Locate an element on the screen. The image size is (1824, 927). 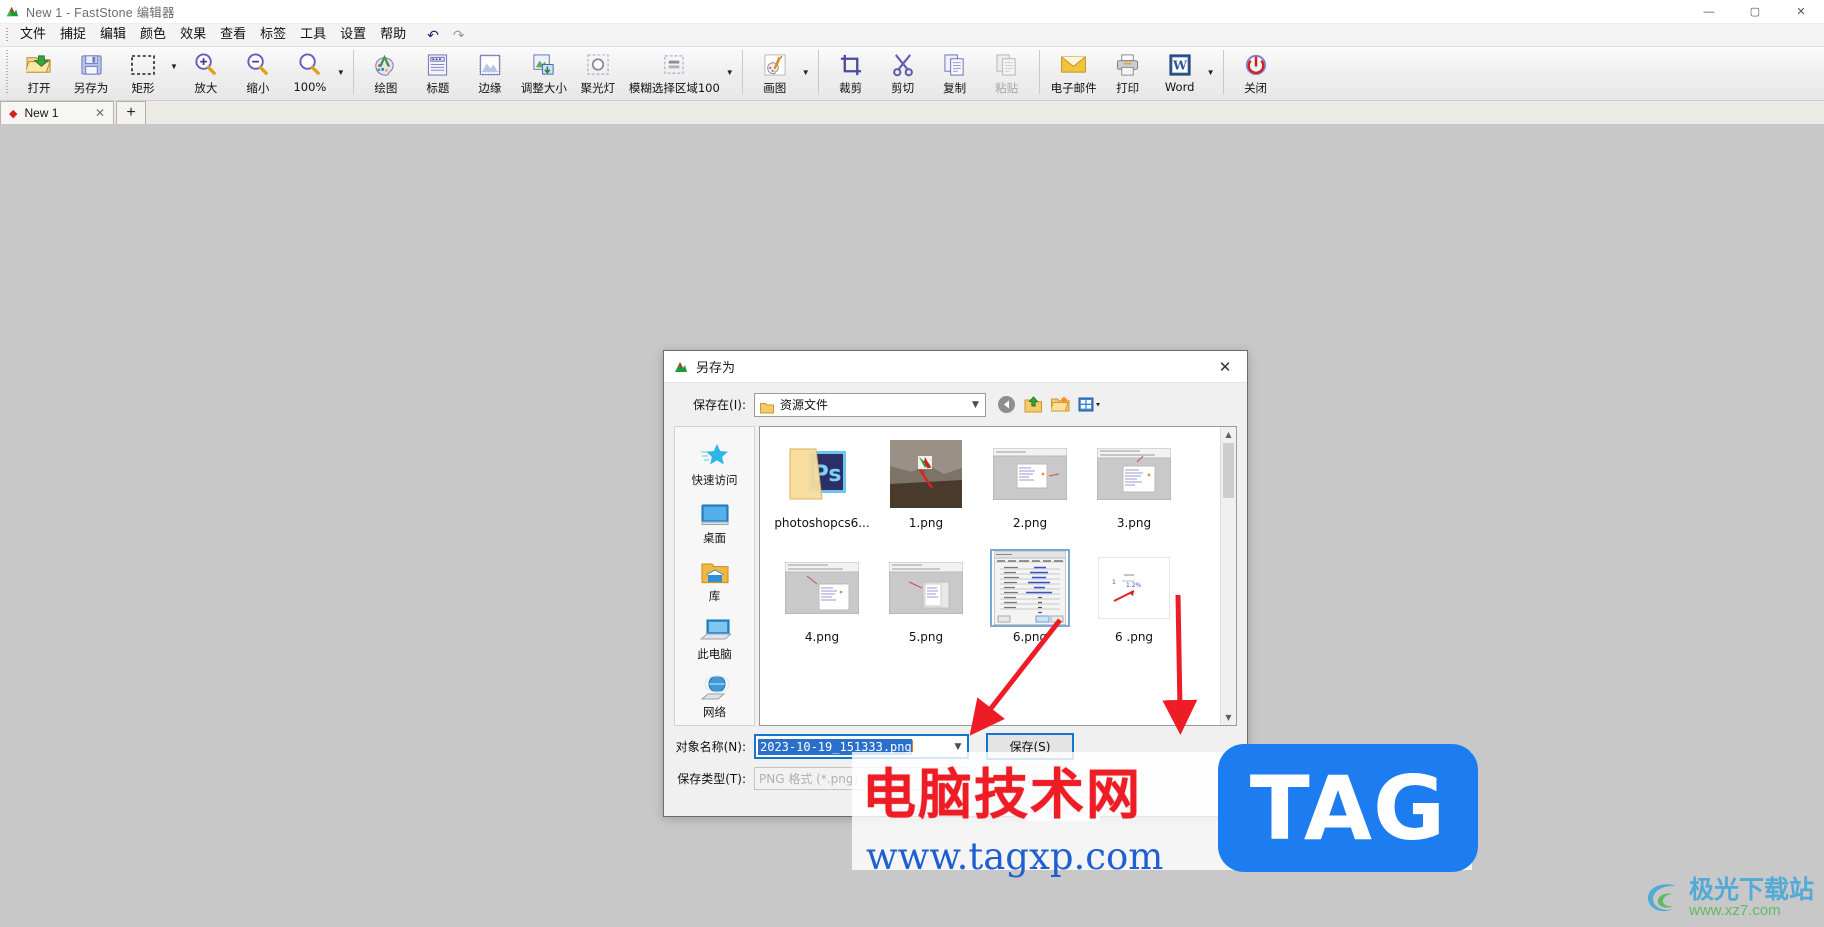
scrollbar-thumb is located at coordinates (1228, 470).